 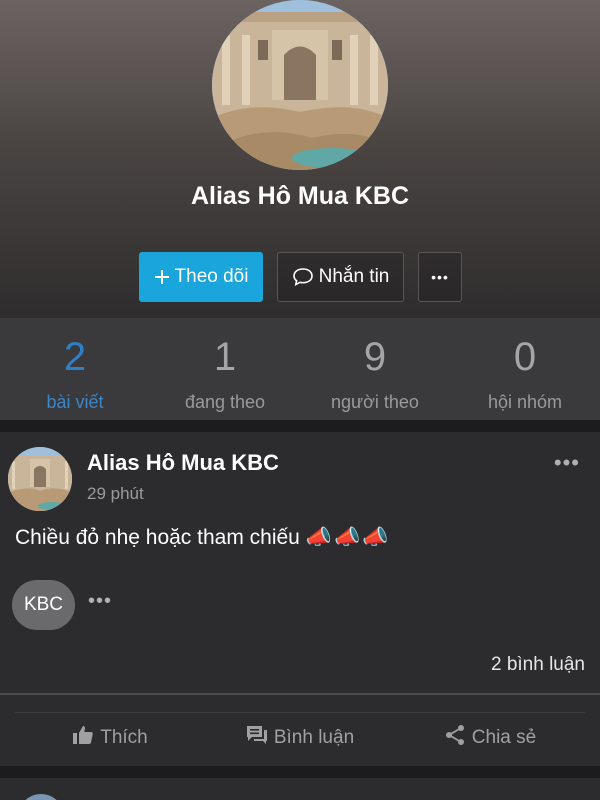 I want to click on share-button: Chia sẻ, so click(x=490, y=738).